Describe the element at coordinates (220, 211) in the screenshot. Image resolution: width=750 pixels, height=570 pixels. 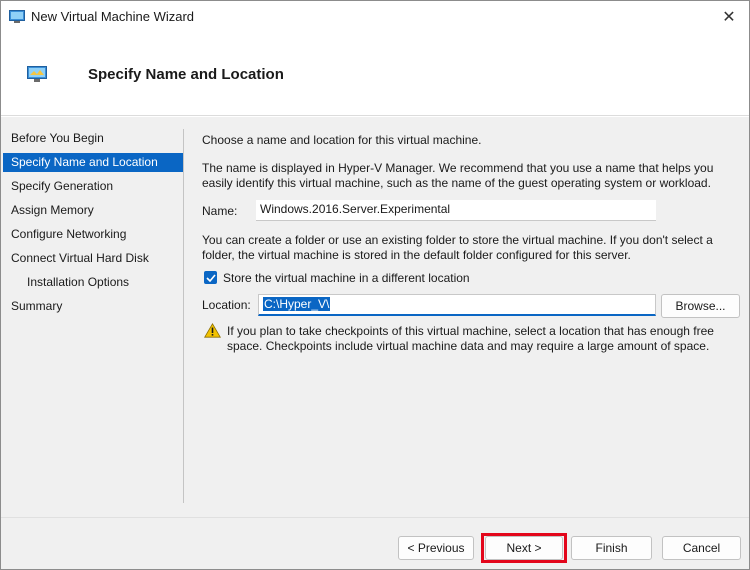
I see `name-label: Name:` at that location.